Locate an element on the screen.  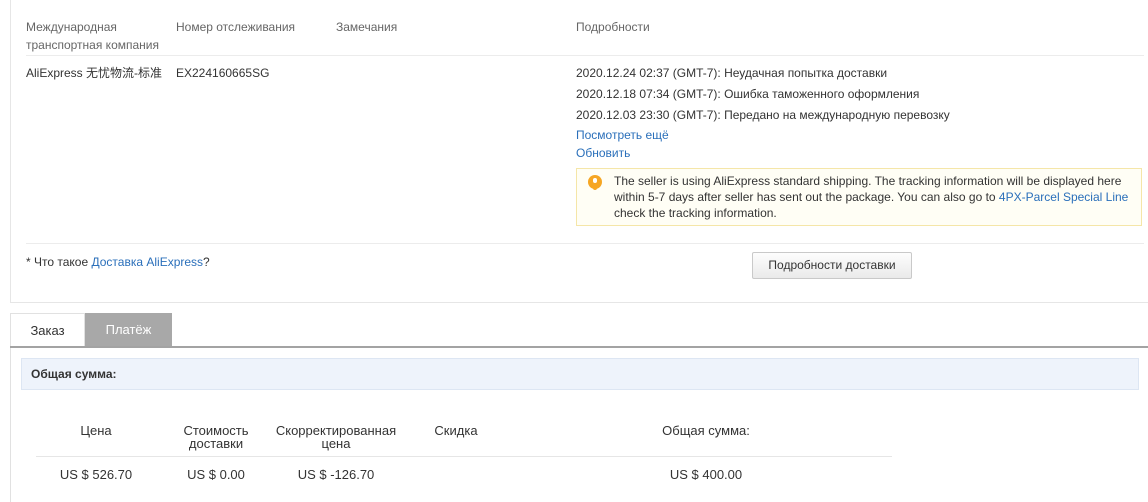
value-adjusted-price: US $ -126.70 is located at coordinates (336, 474).